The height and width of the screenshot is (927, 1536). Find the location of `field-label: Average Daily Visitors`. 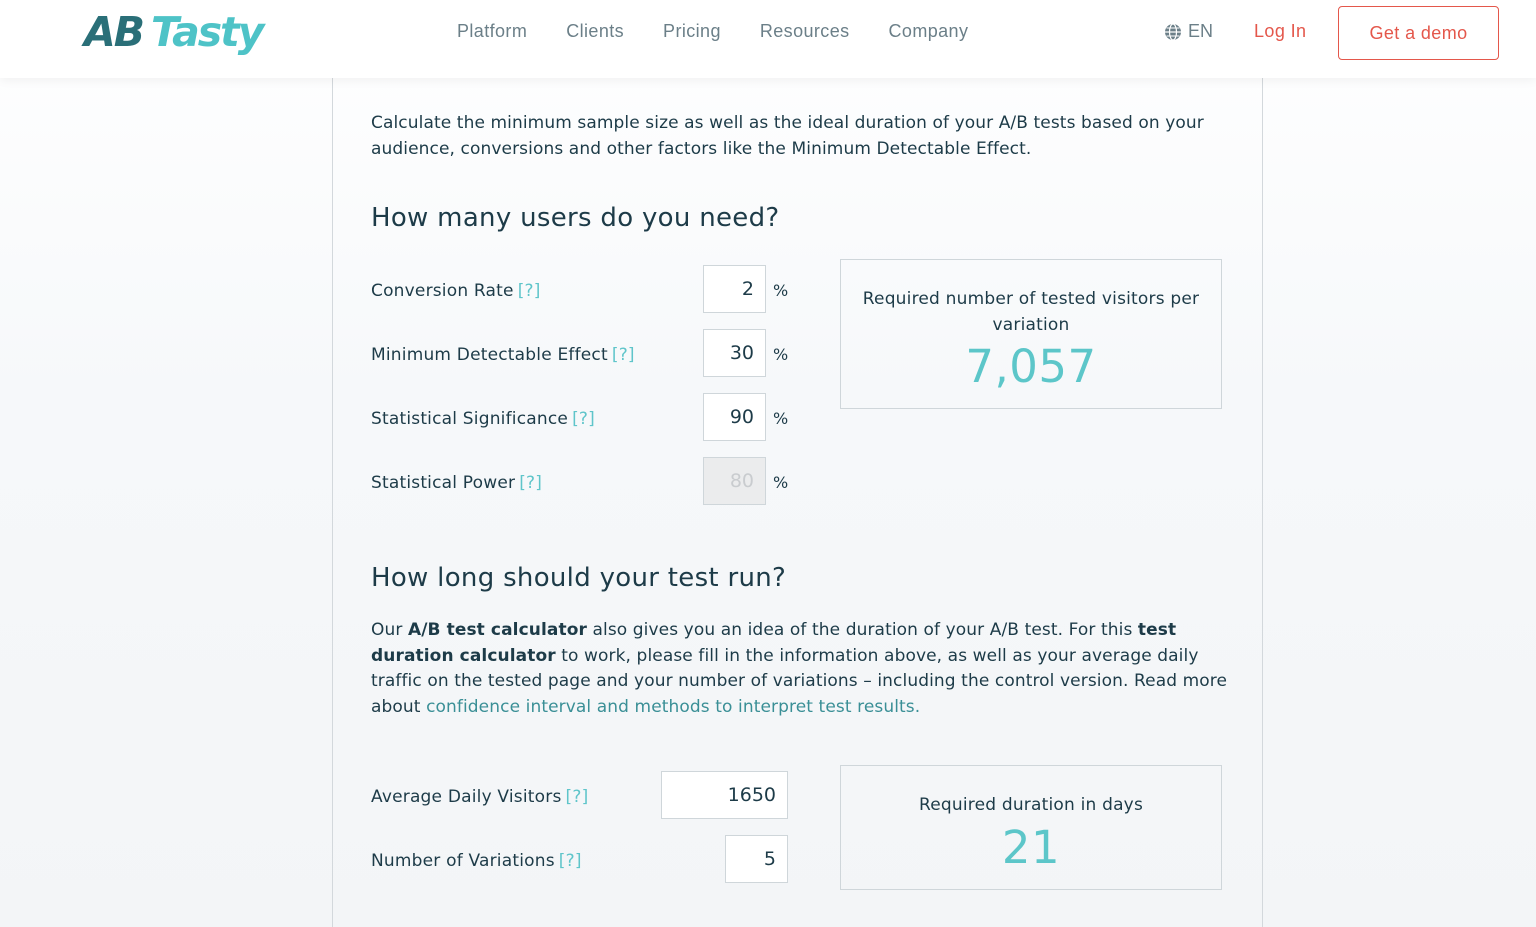

field-label: Average Daily Visitors is located at coordinates (466, 797).